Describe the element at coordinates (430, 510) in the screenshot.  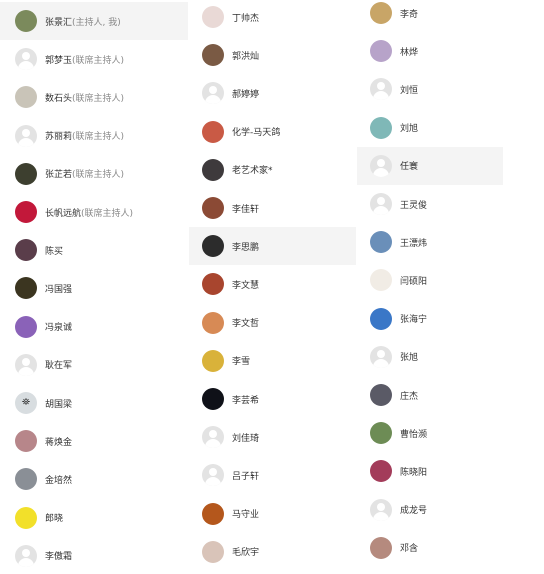
I see `participant-row: 成龙号` at that location.